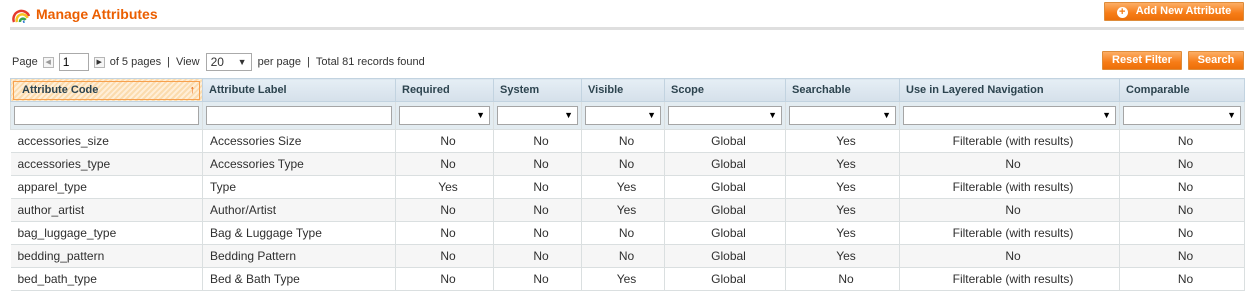 The image size is (1254, 301). Describe the element at coordinates (106, 115) in the screenshot. I see `attribute-code-filter-input` at that location.